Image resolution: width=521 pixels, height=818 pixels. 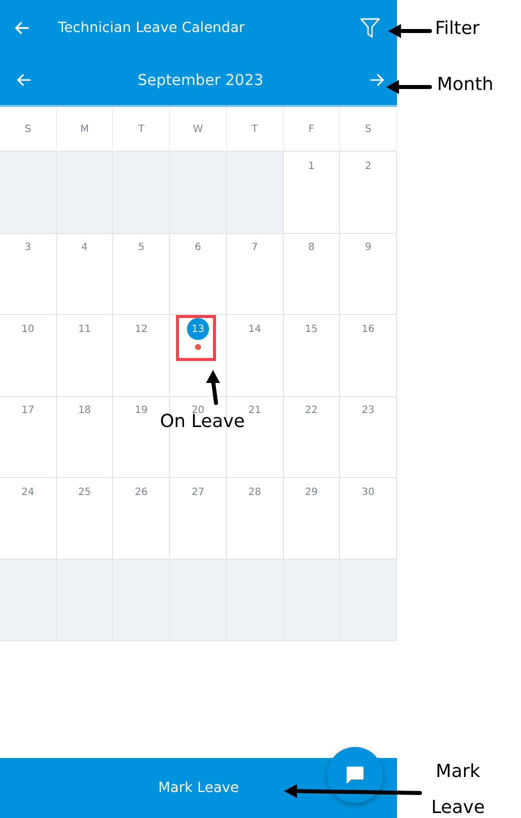 I want to click on day-number: 18, so click(x=85, y=411).